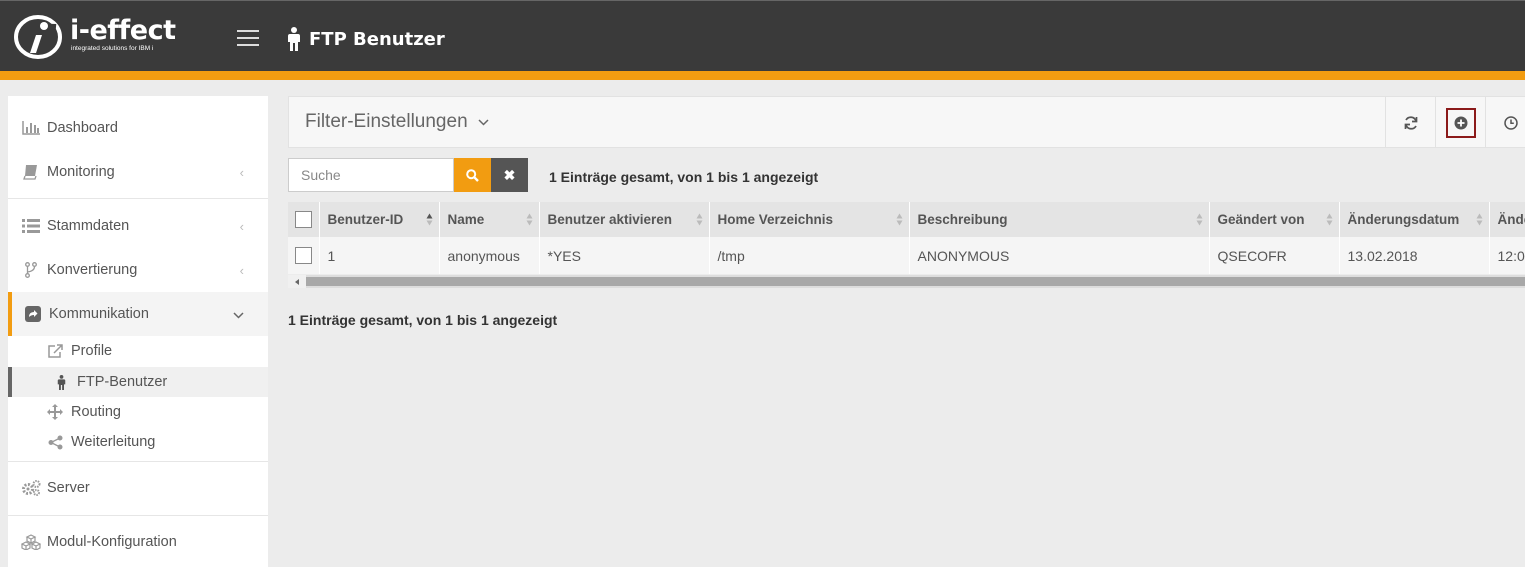  Describe the element at coordinates (624, 255) in the screenshot. I see `cell-benutzer-aktivieren: *YES` at that location.